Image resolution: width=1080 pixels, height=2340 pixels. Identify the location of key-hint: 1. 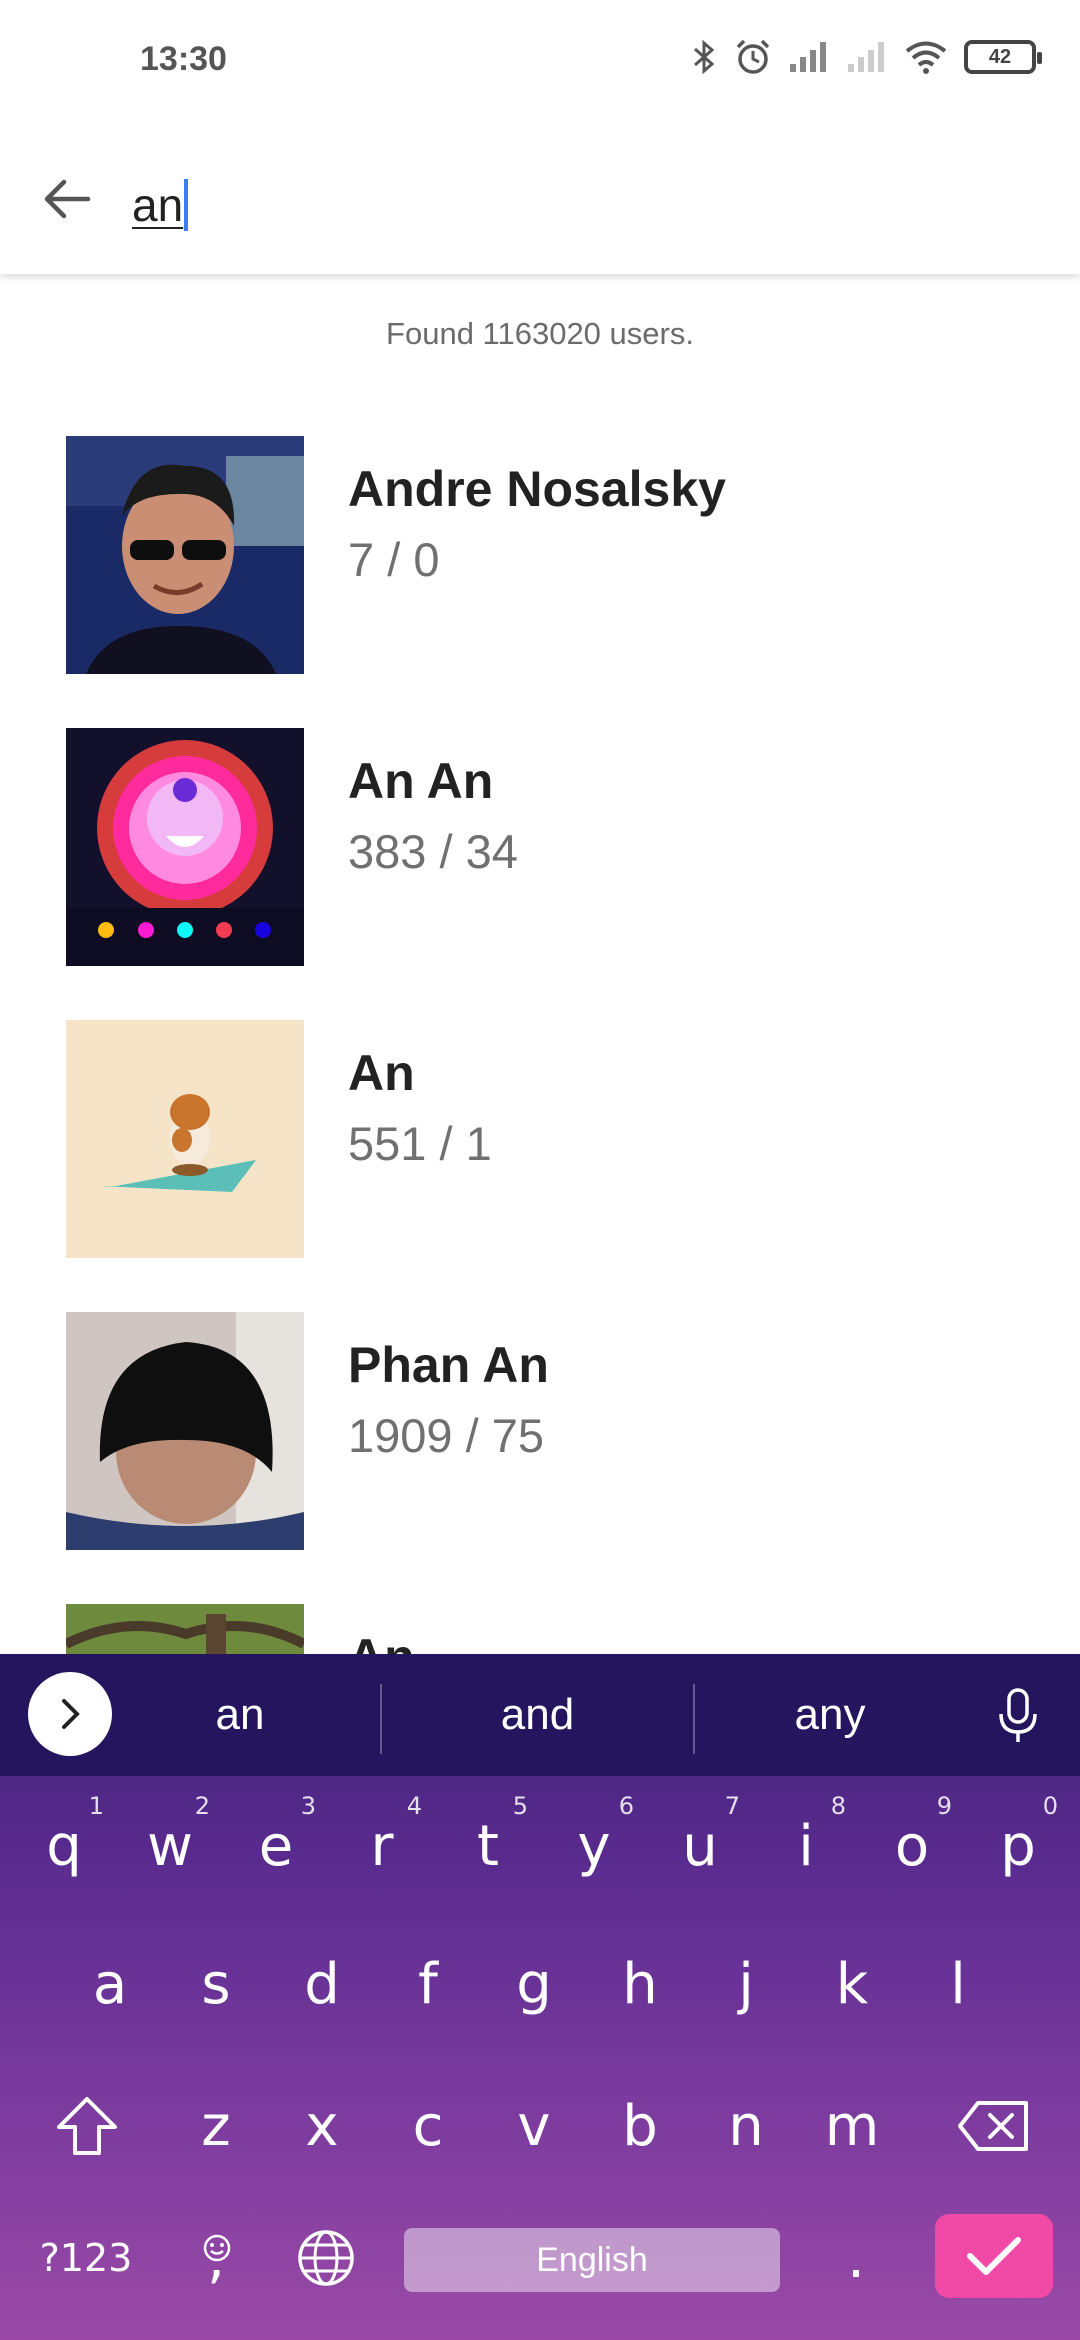
(96, 1806).